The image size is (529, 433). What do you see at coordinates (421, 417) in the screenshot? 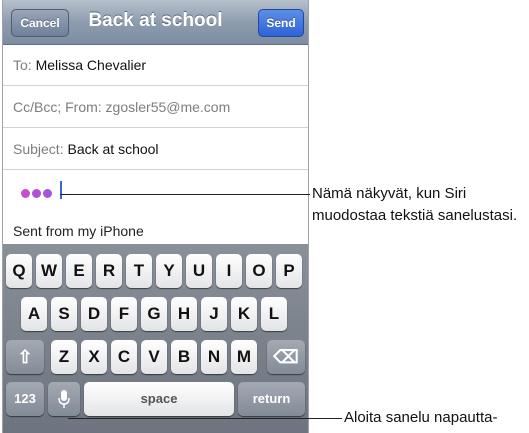
I see `dictation-callout-text: Aloita sanelu napautta-` at bounding box center [421, 417].